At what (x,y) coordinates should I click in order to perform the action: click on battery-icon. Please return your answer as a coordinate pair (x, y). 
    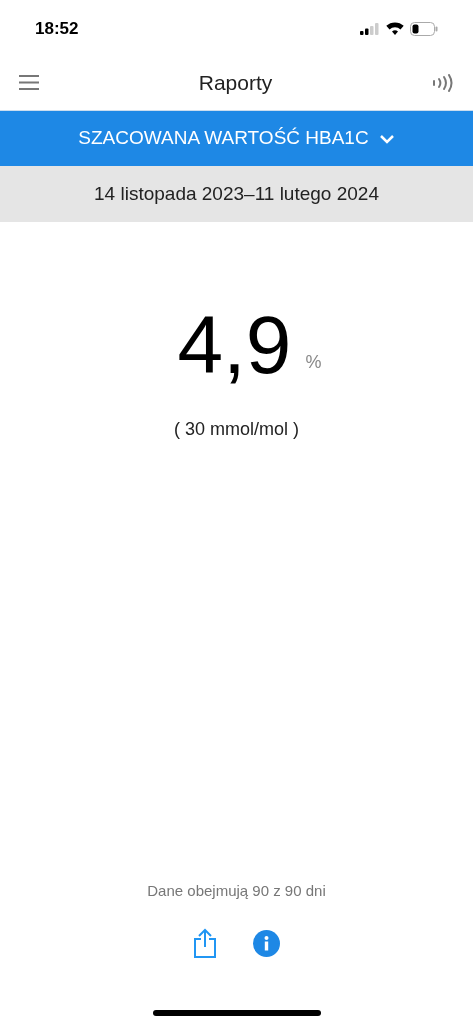
    Looking at the image, I should click on (424, 28).